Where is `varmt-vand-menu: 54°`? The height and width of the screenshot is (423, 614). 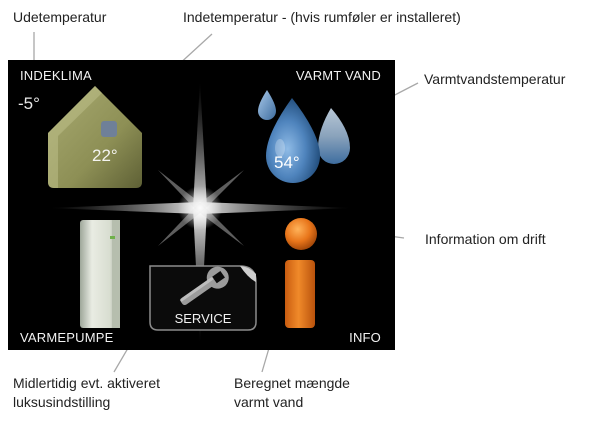 varmt-vand-menu: 54° is located at coordinates (308, 145).